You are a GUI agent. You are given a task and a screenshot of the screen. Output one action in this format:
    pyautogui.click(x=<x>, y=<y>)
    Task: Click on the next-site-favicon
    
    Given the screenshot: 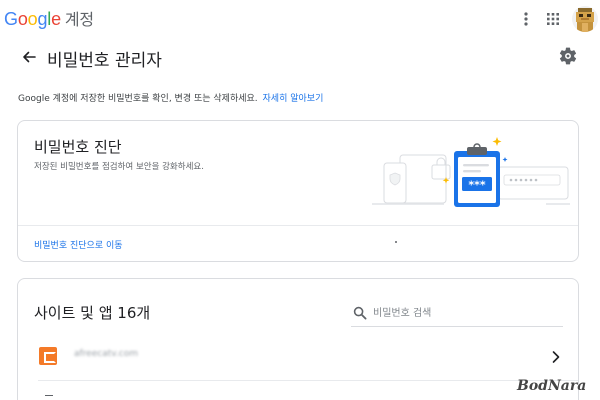 What is the action you would take?
    pyautogui.click(x=49, y=397)
    